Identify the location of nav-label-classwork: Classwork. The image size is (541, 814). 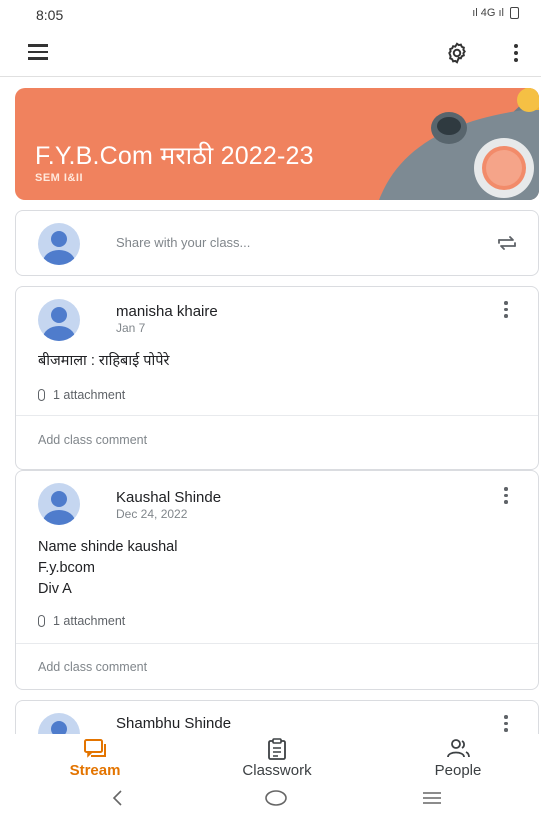
(277, 770).